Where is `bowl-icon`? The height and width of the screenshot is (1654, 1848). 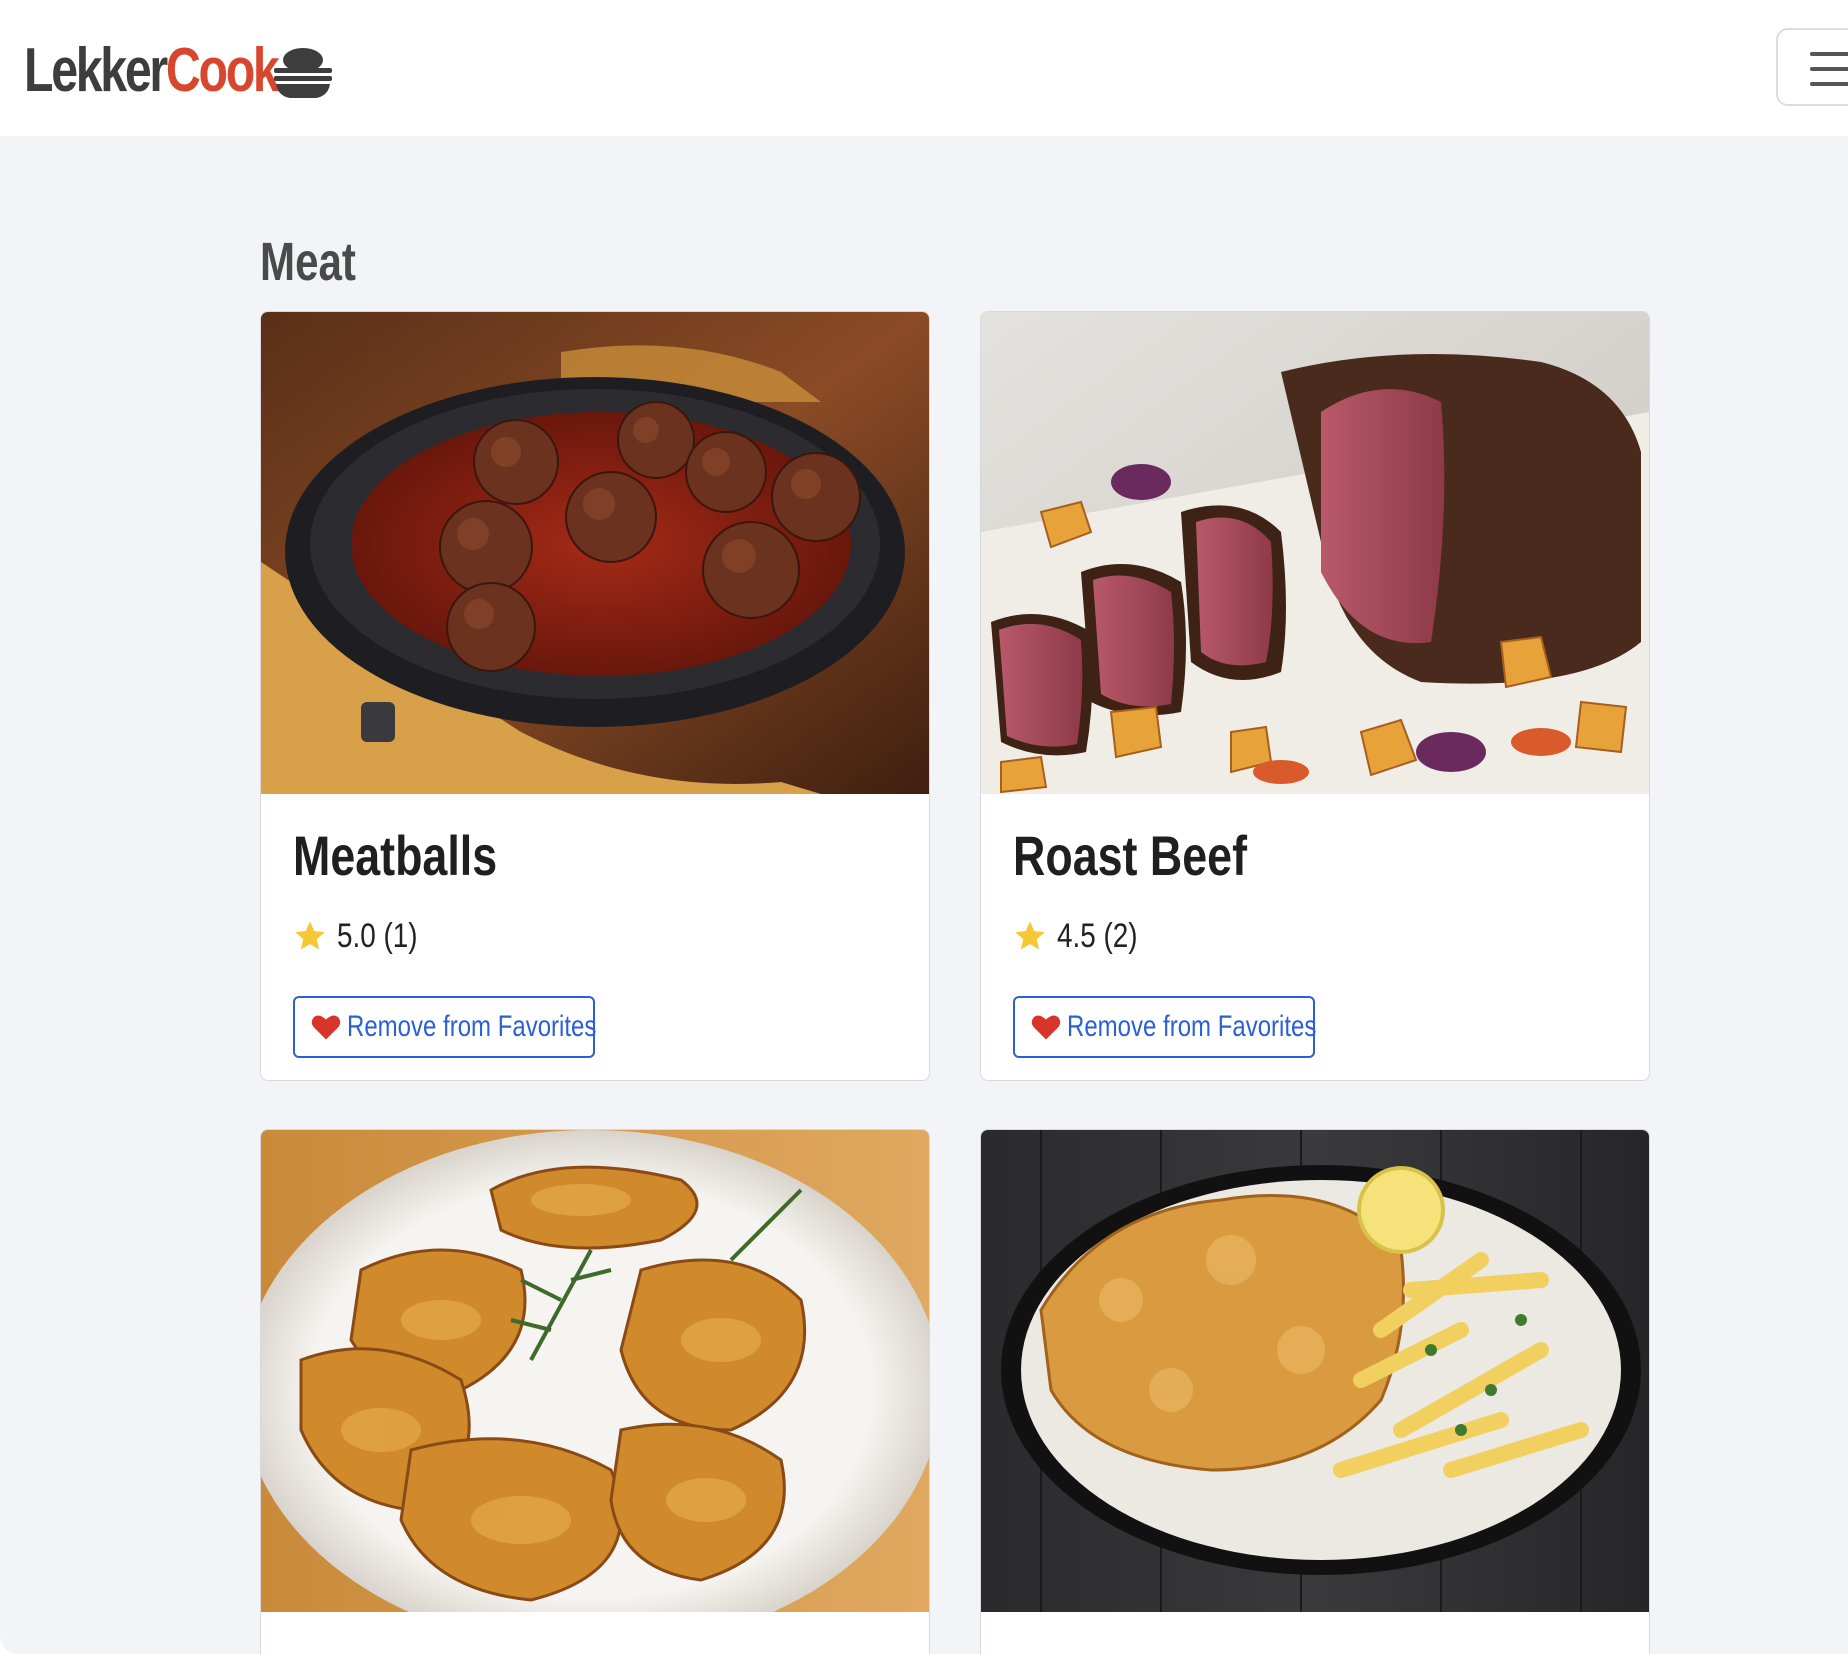
bowl-icon is located at coordinates (303, 73).